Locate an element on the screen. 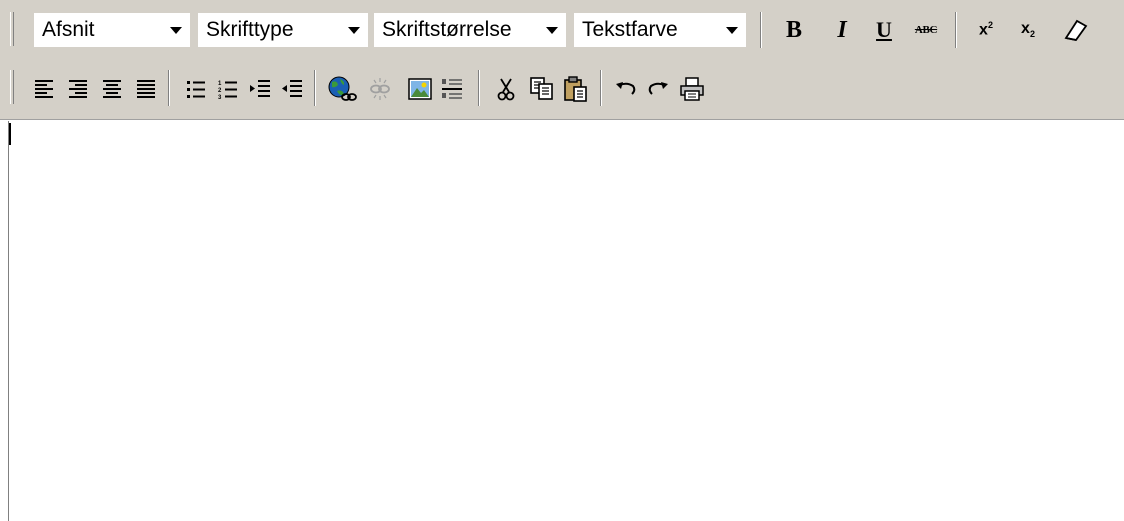 The height and width of the screenshot is (521, 1124). subscript-icon: x2 is located at coordinates (1028, 30).